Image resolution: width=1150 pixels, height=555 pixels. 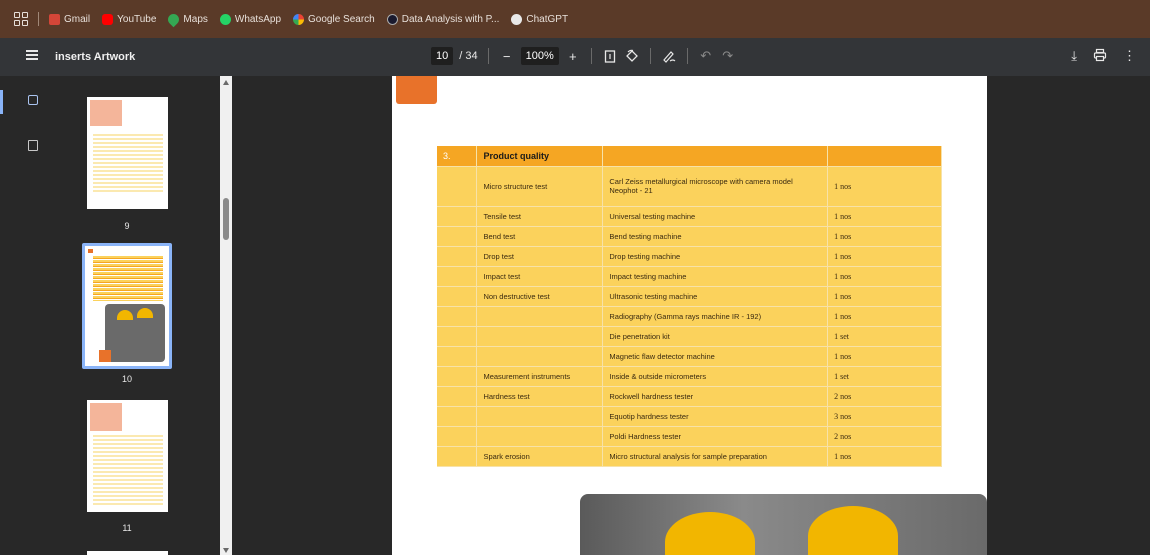 What do you see at coordinates (442, 56) in the screenshot?
I see `page-number-input: 10` at bounding box center [442, 56].